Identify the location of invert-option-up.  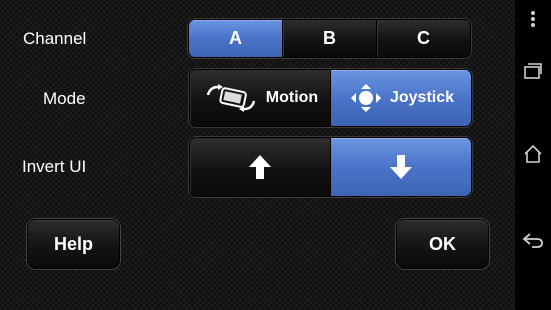
(260, 167).